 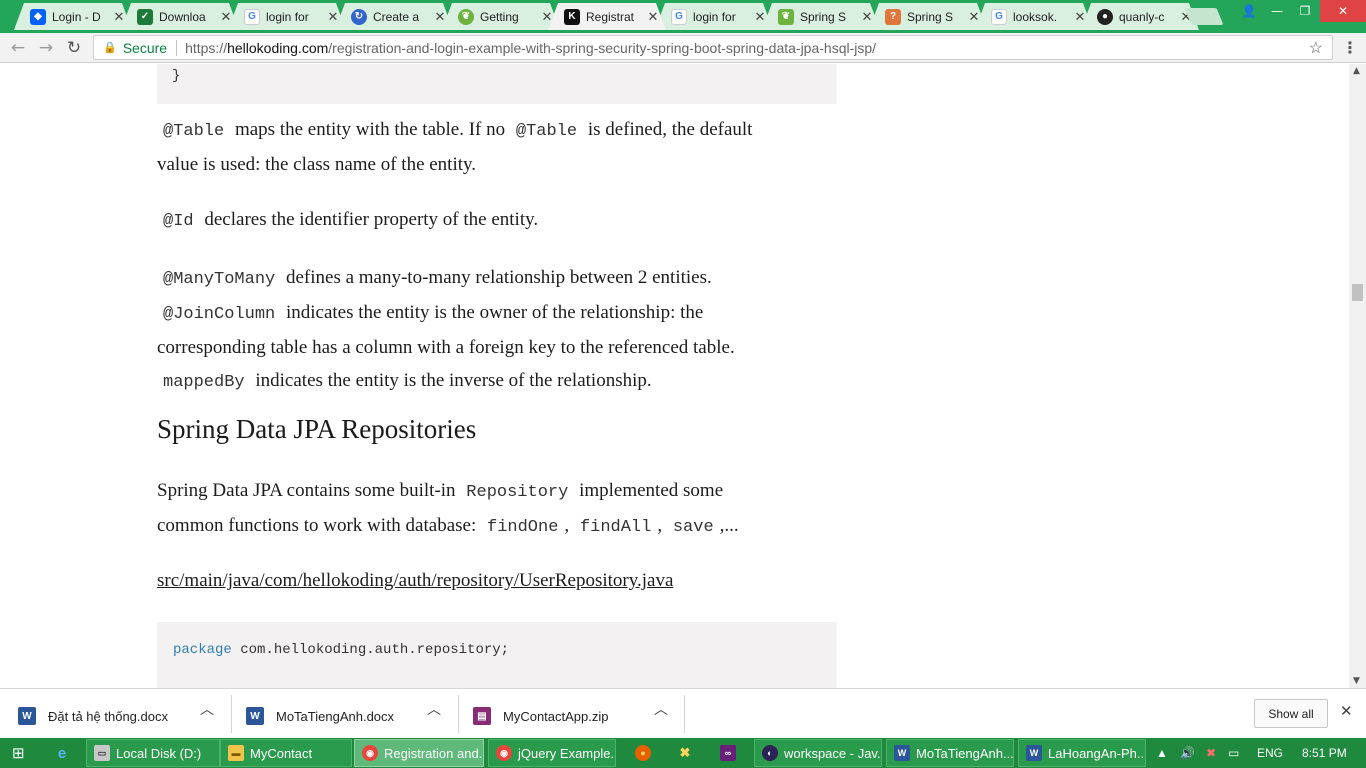 I want to click on download-item: ▤ MyContactApp.zip, so click(x=541, y=716).